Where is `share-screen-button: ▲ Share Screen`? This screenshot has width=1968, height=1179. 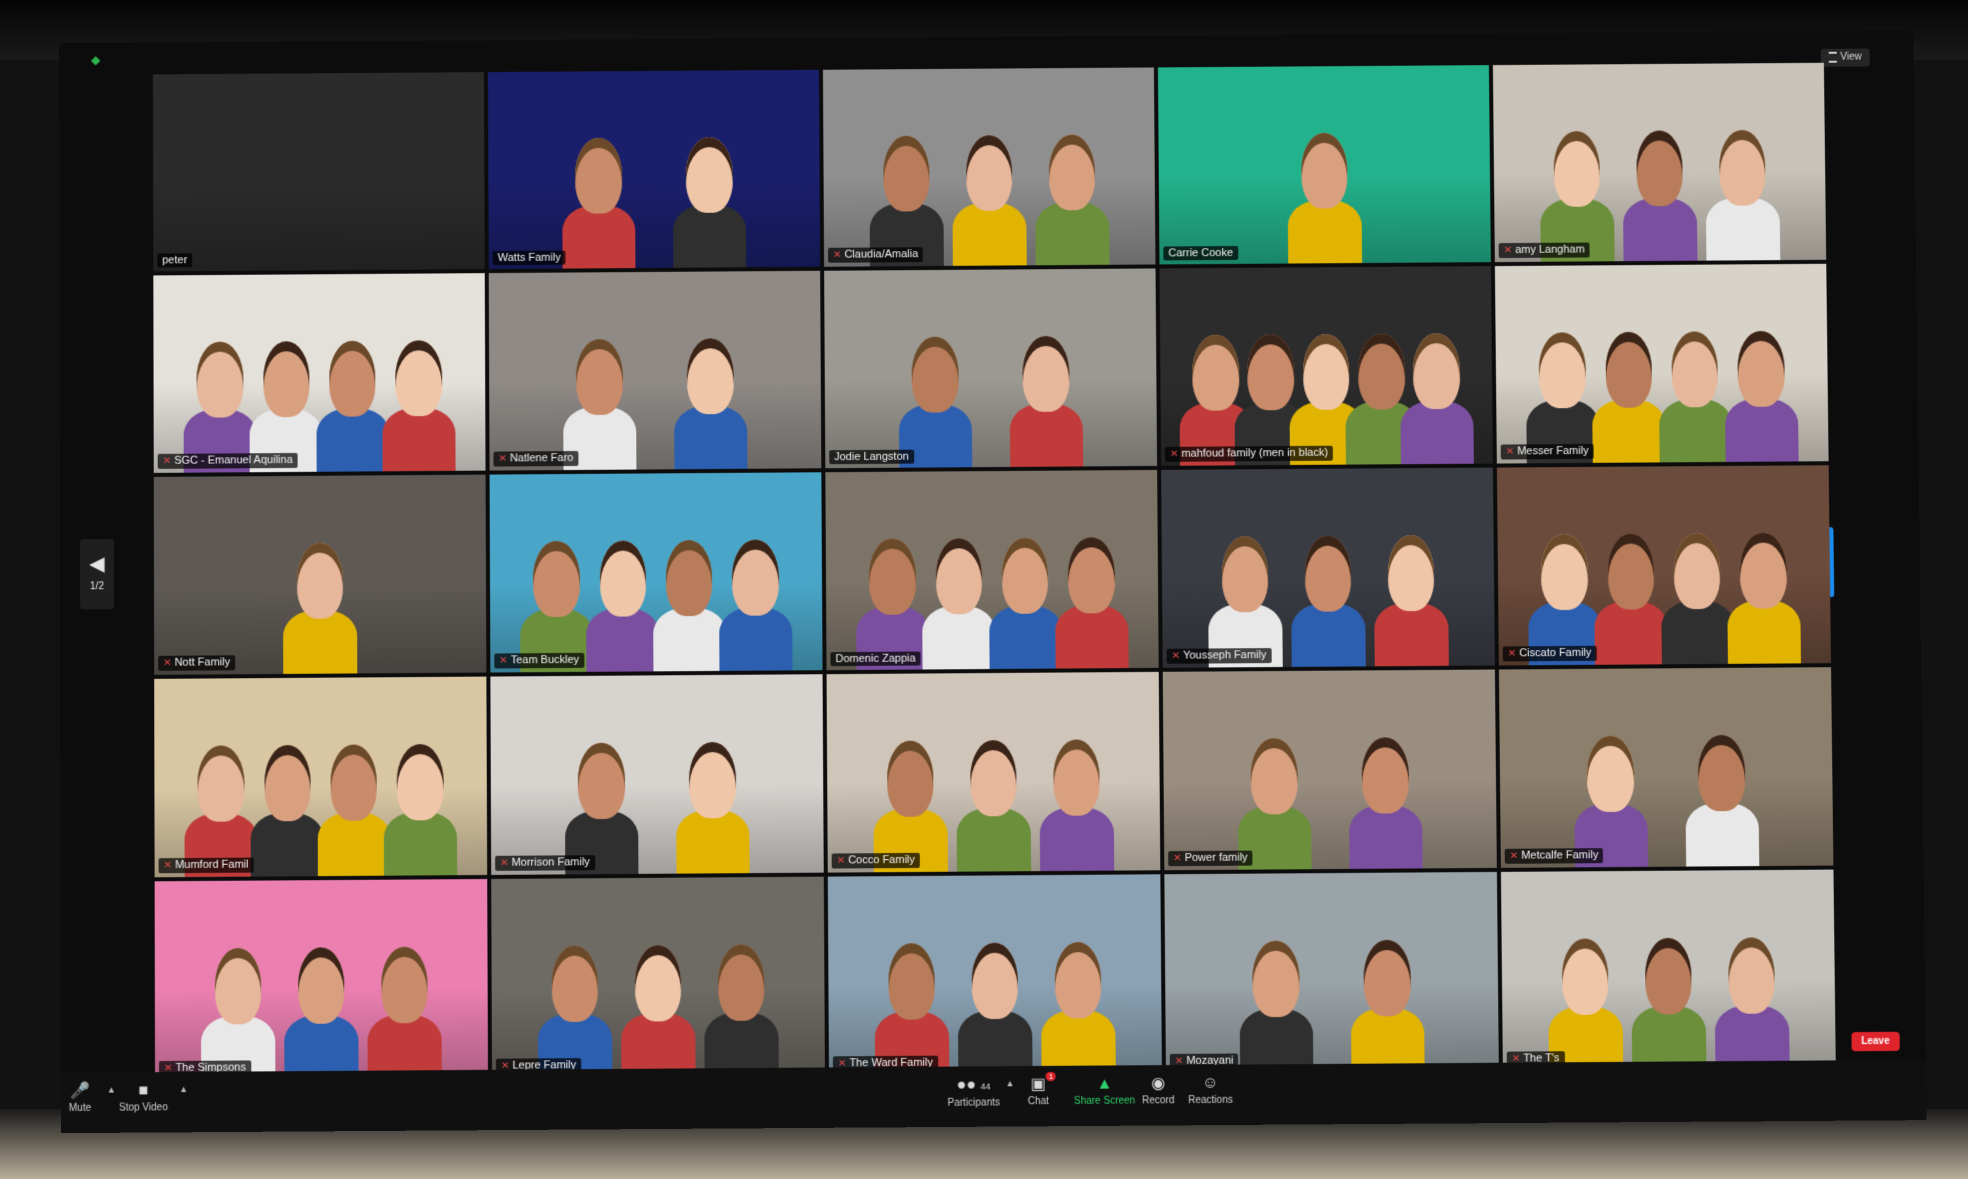
share-screen-button: ▲ Share Screen is located at coordinates (1104, 1090).